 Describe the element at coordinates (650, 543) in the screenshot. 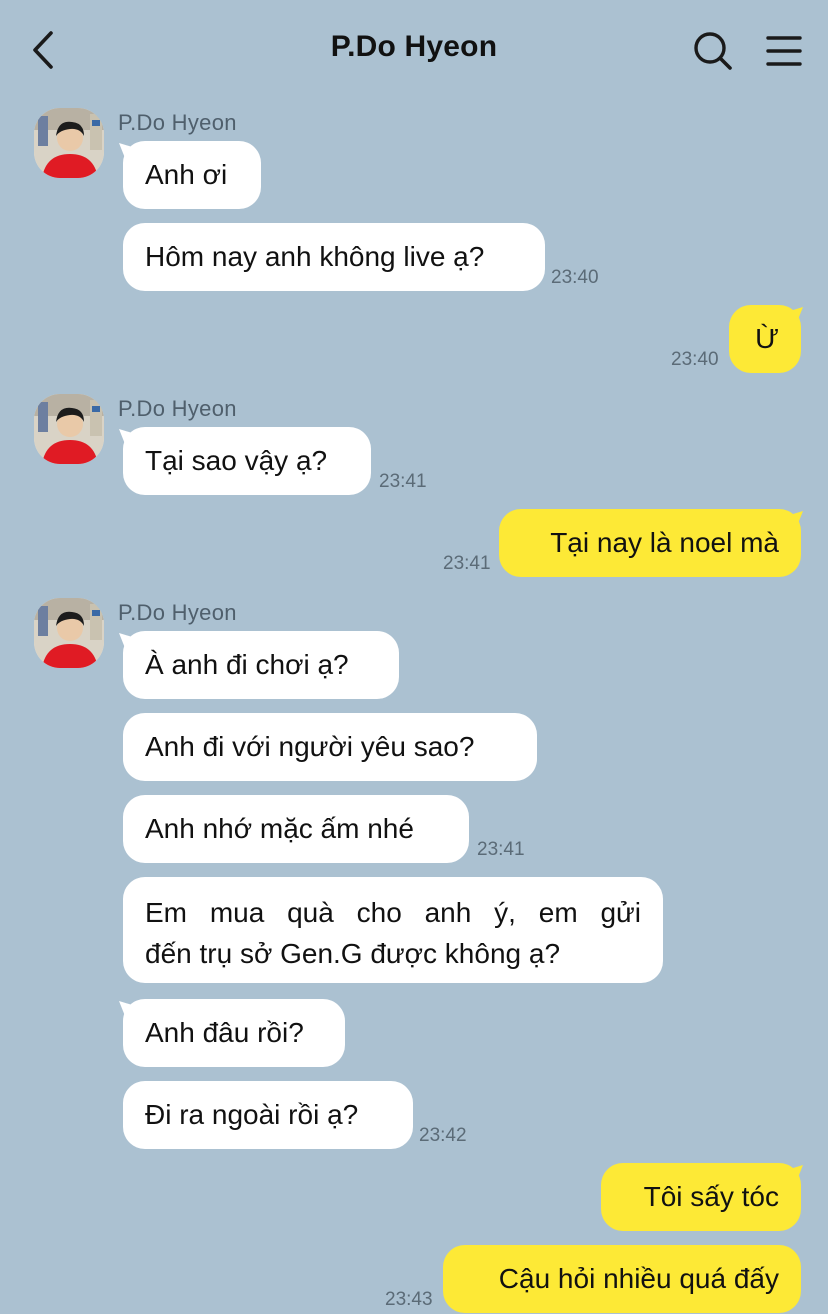

I see `outgoing-message-bubble: Tại nay là noel mà` at that location.